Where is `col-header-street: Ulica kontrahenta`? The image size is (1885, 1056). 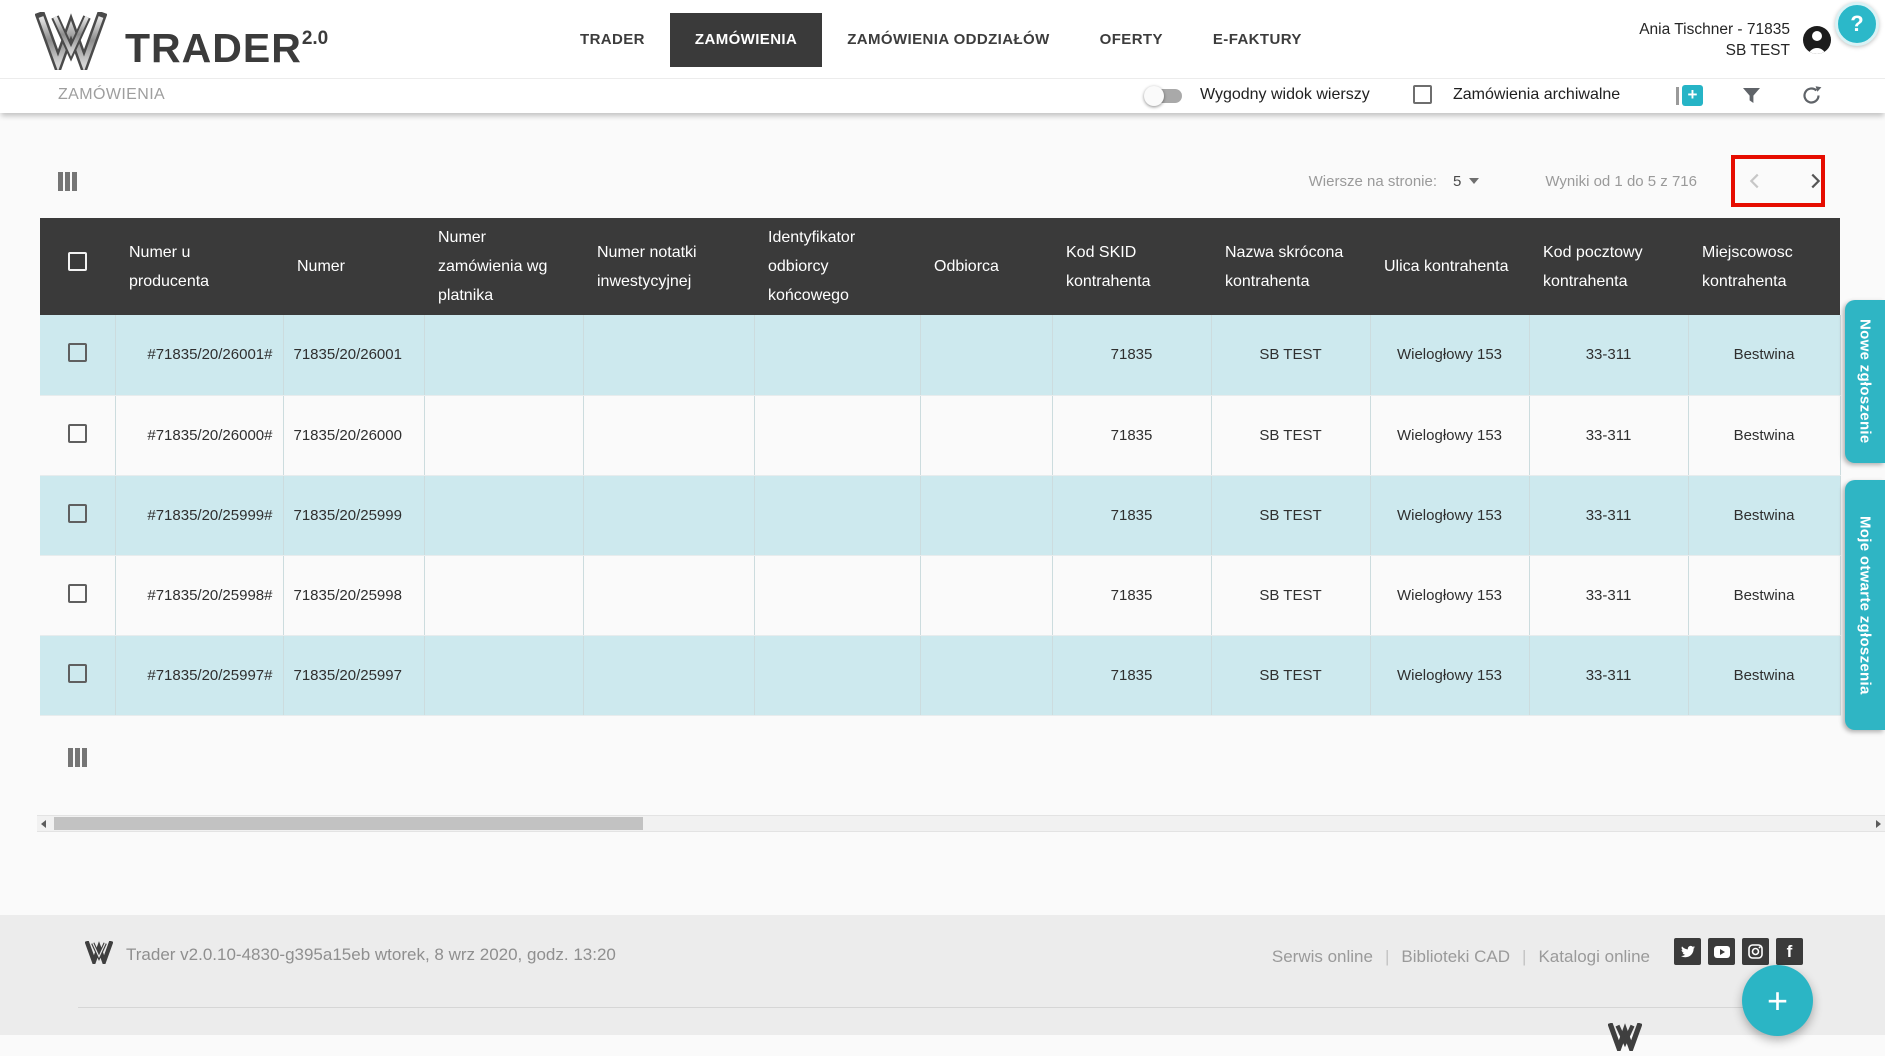 col-header-street: Ulica kontrahenta is located at coordinates (1449, 266).